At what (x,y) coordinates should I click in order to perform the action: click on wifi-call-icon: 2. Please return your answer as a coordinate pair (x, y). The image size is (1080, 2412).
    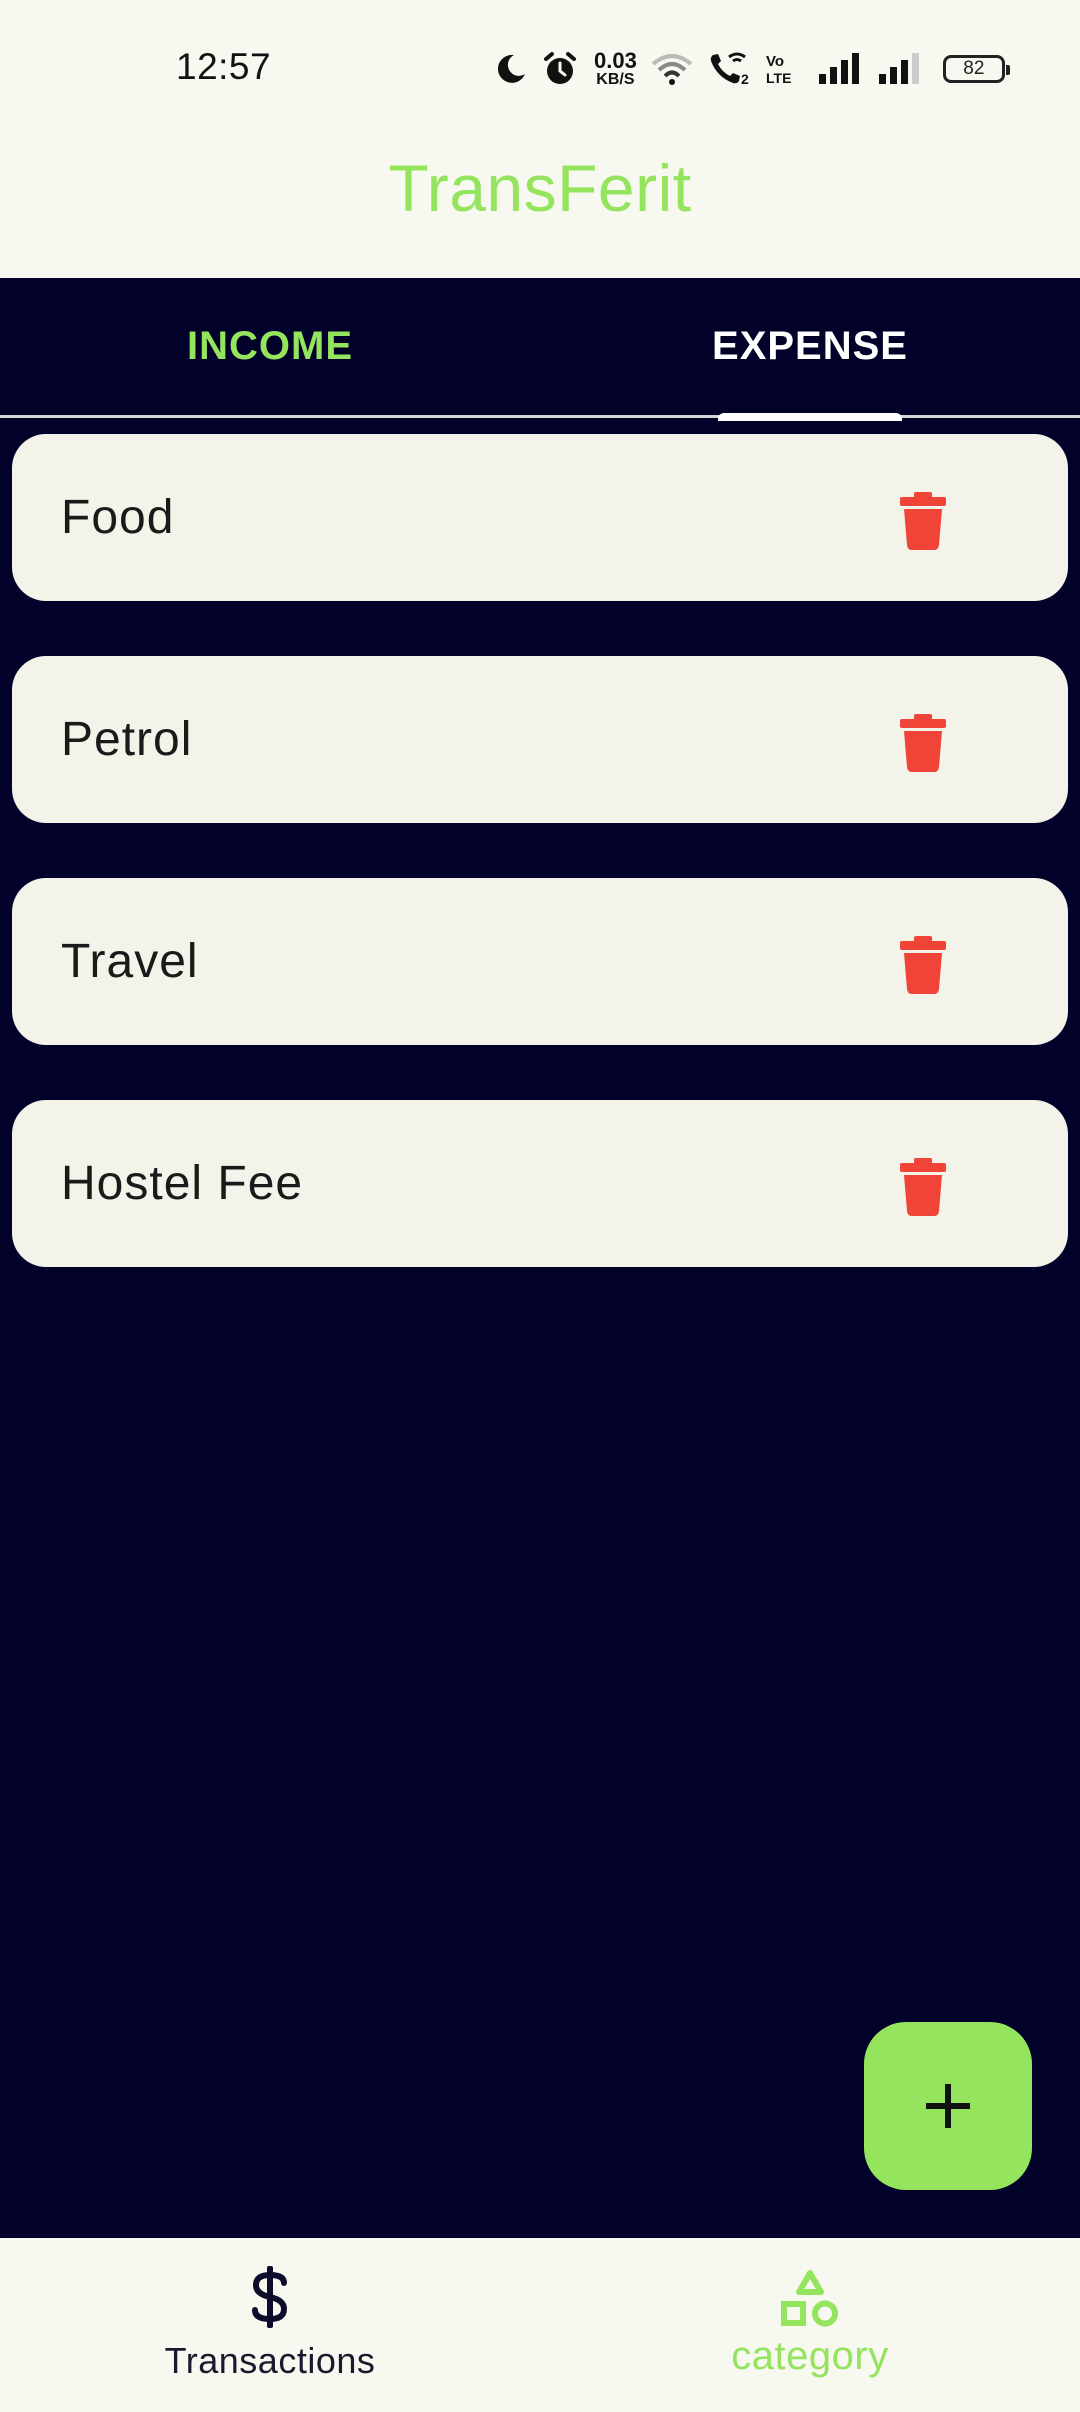
    Looking at the image, I should click on (729, 69).